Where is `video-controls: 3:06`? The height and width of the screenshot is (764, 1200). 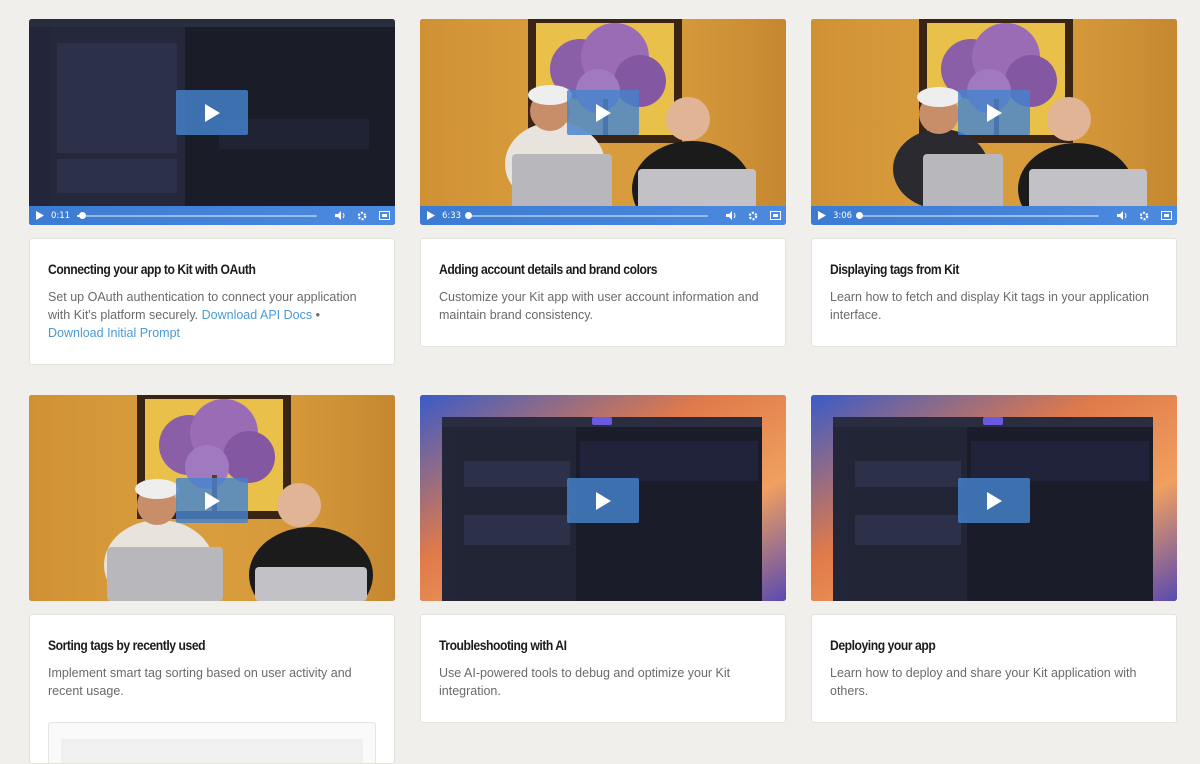 video-controls: 3:06 is located at coordinates (994, 215).